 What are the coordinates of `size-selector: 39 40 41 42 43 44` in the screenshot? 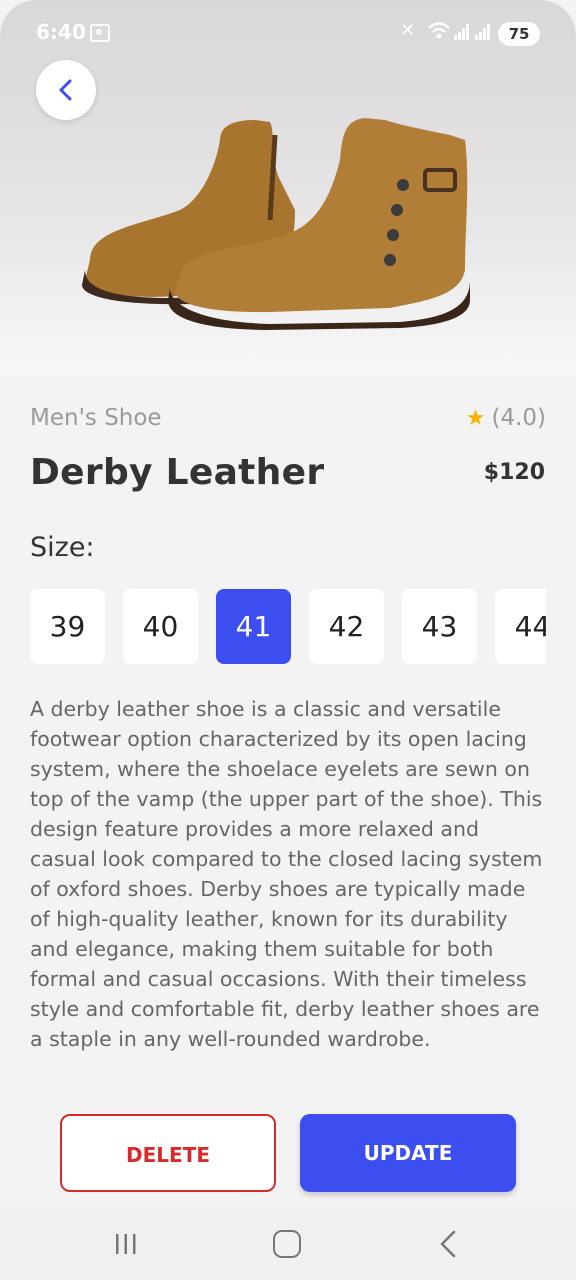 It's located at (288, 627).